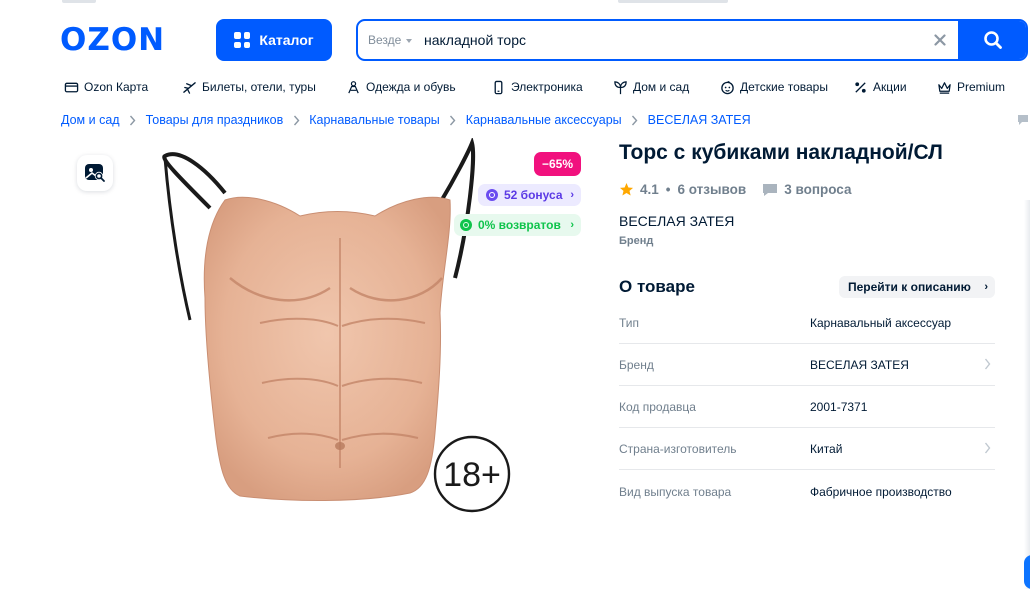 The image size is (1030, 589). I want to click on floating-chat-button, so click(1027, 572).